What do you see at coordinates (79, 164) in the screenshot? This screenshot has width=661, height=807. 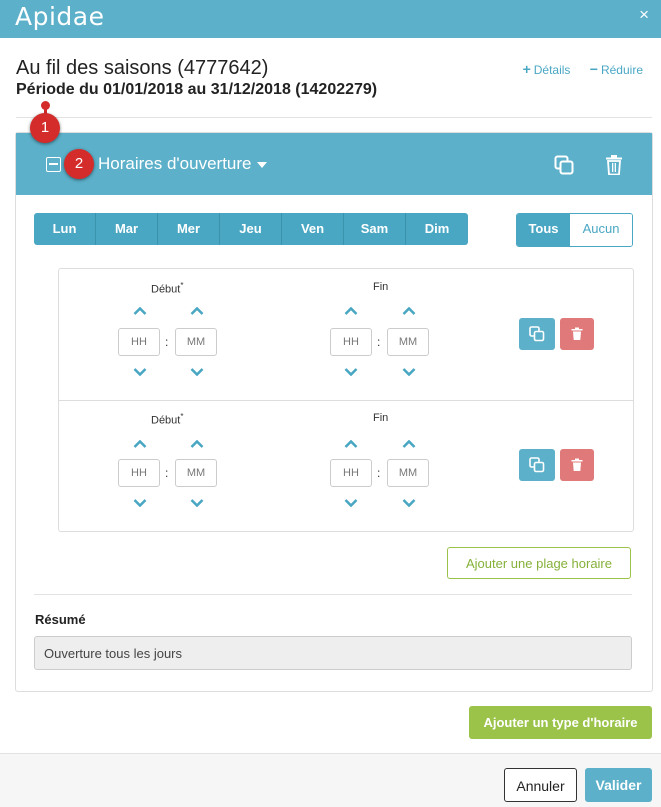 I see `marker-2: 2` at bounding box center [79, 164].